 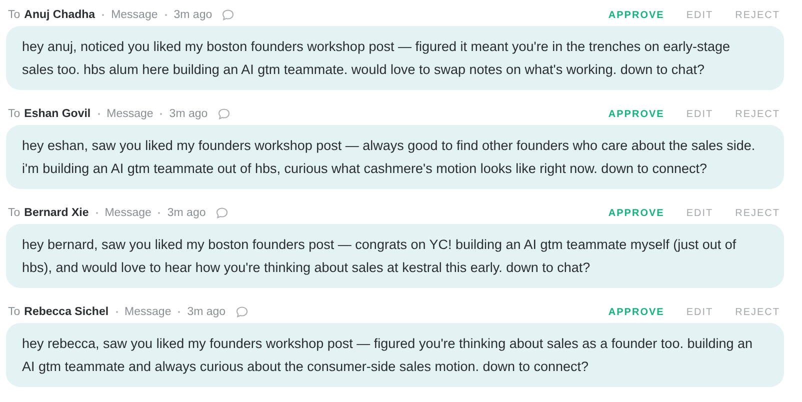 What do you see at coordinates (56, 213) in the screenshot?
I see `recipient-name: Bernard Xie` at bounding box center [56, 213].